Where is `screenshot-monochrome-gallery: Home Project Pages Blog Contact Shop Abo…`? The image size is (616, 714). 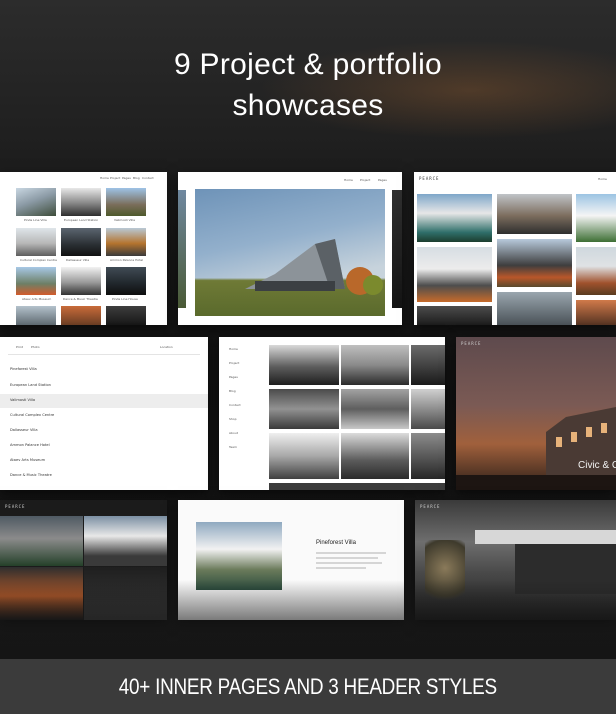
screenshot-monochrome-gallery: Home Project Pages Blog Contact Shop Abo… is located at coordinates (332, 413).